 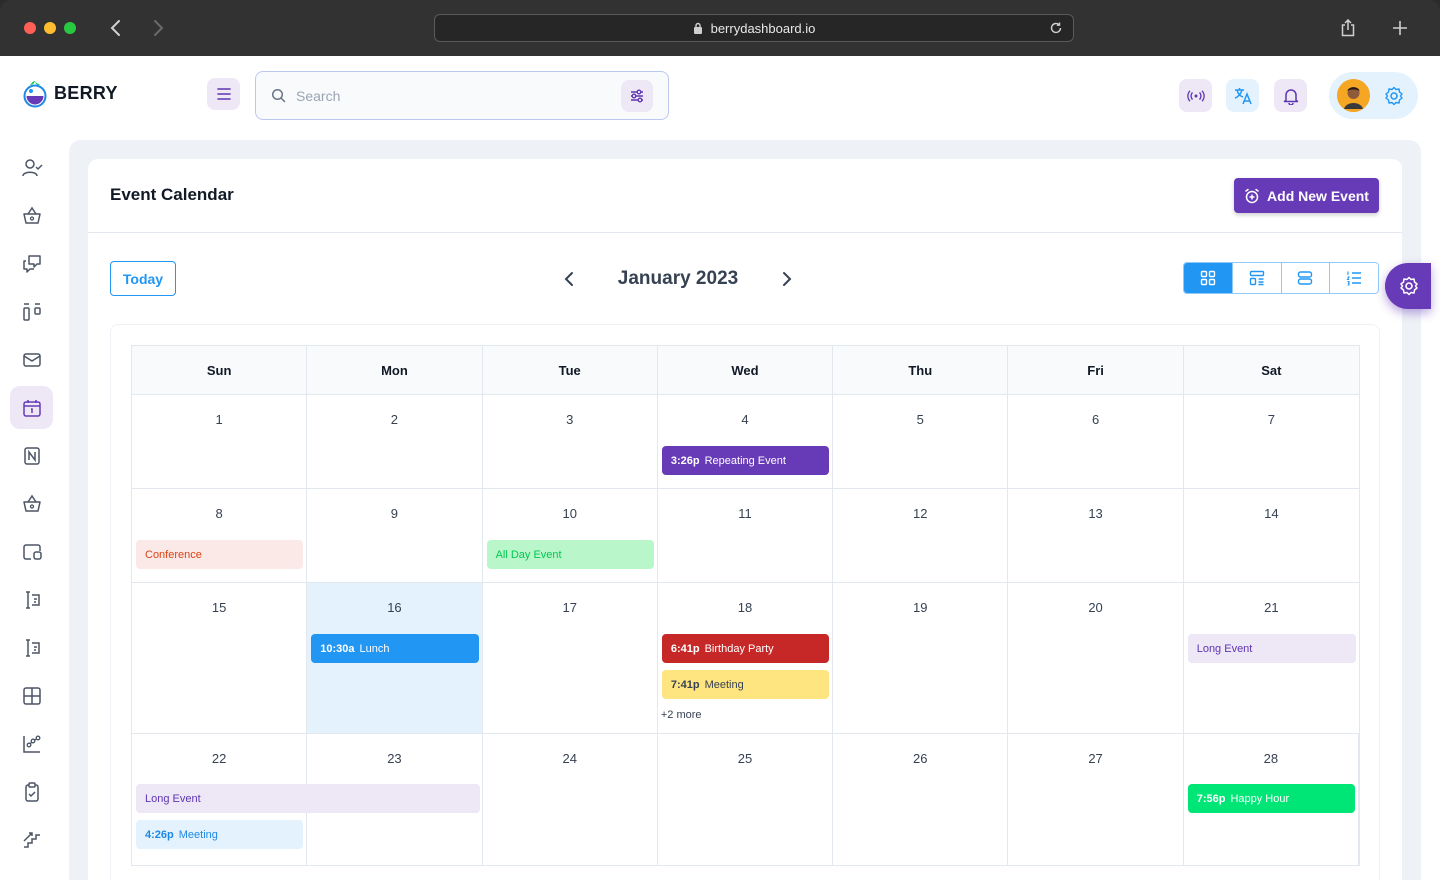 I want to click on day-cell: 4 3:26p Repeating Event, so click(x=746, y=441).